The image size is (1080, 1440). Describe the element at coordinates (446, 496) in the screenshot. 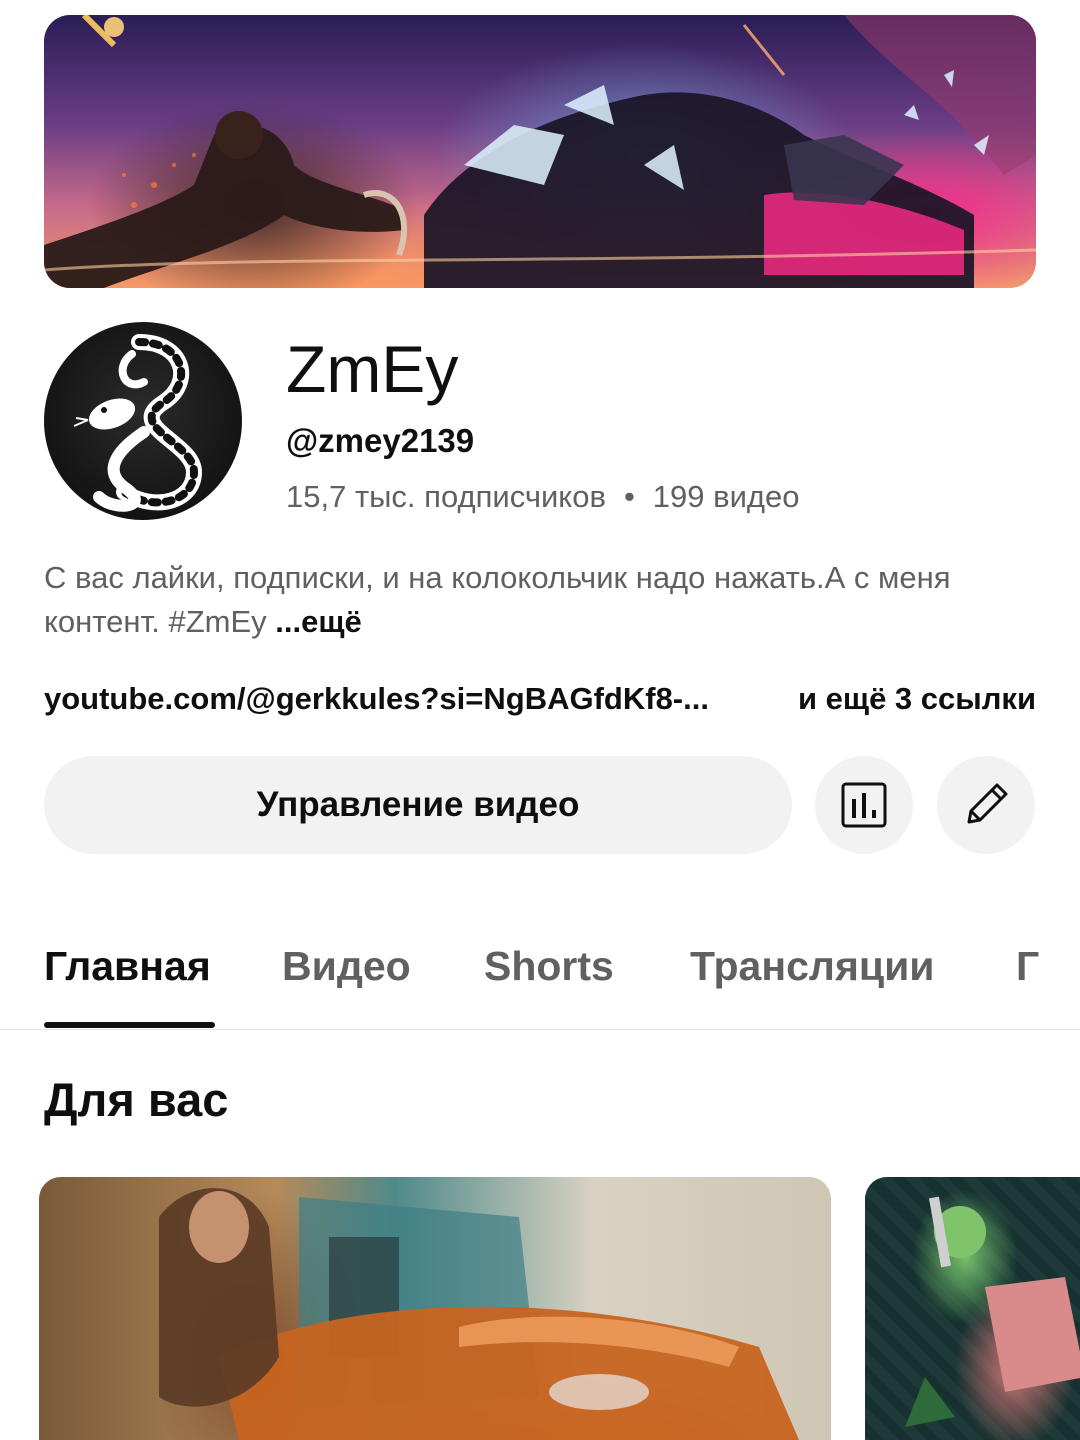

I see `subscriber-count: 15,7 тыс. подписчиков` at that location.